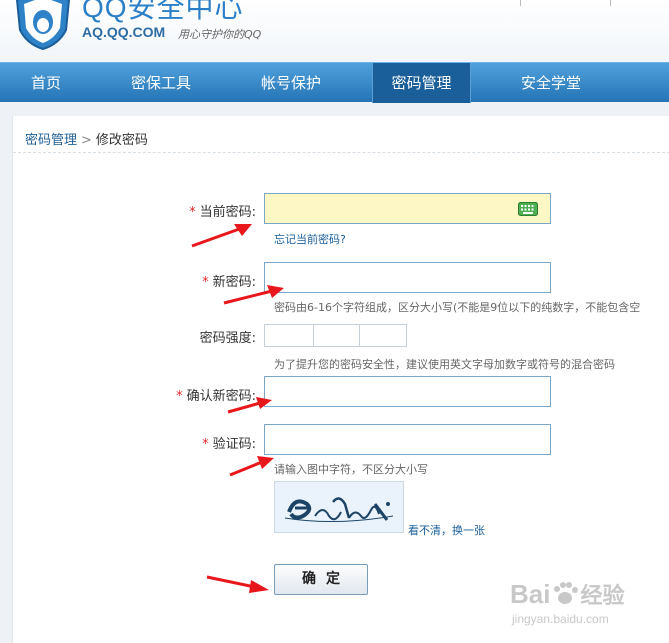 This screenshot has width=669, height=643. Describe the element at coordinates (51, 140) in the screenshot. I see `breadcrumb-link-password-management: 密码管理` at that location.